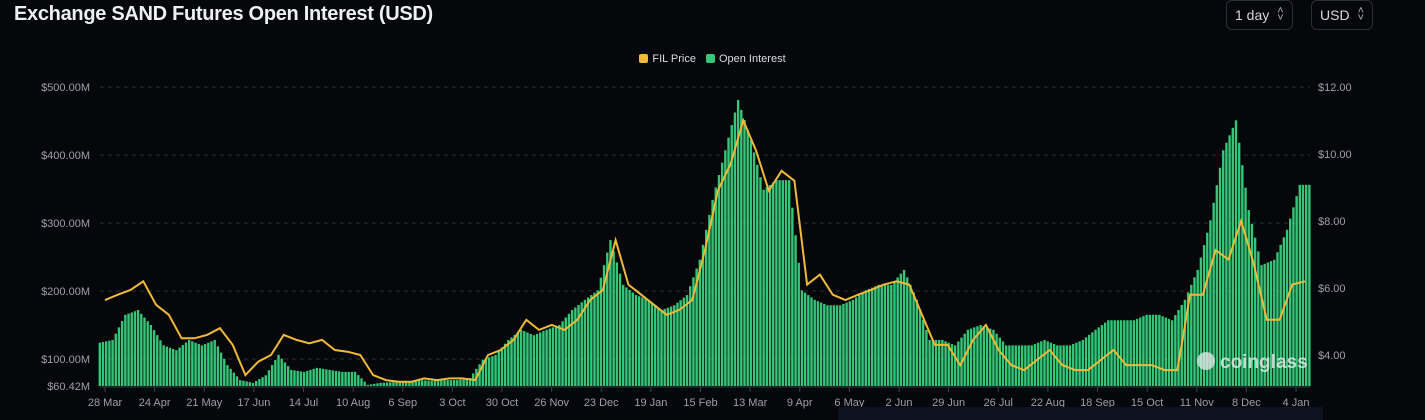 The width and height of the screenshot is (1425, 420). Describe the element at coordinates (1080, 413) in the screenshot. I see `chart-range-scrollbar` at that location.